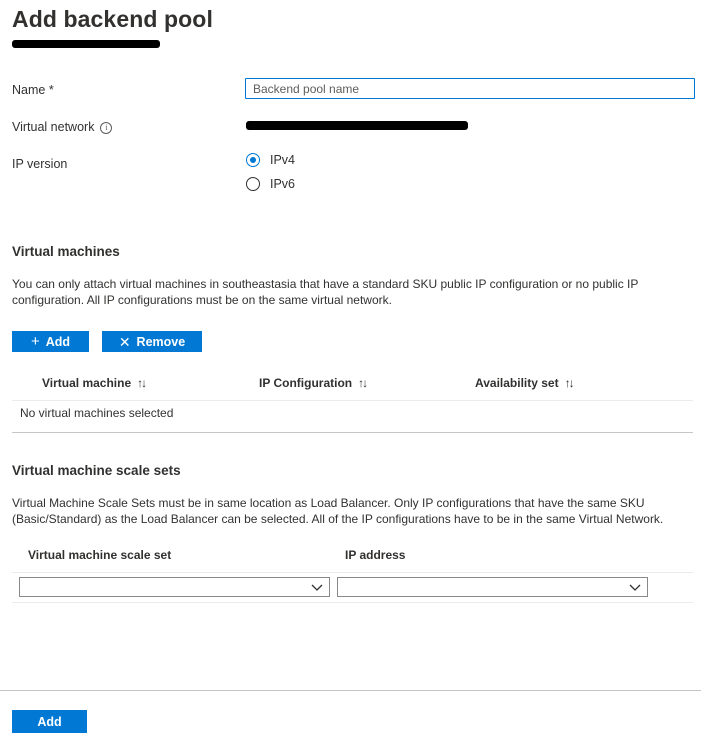  I want to click on vmss-row-divider, so click(352, 602).